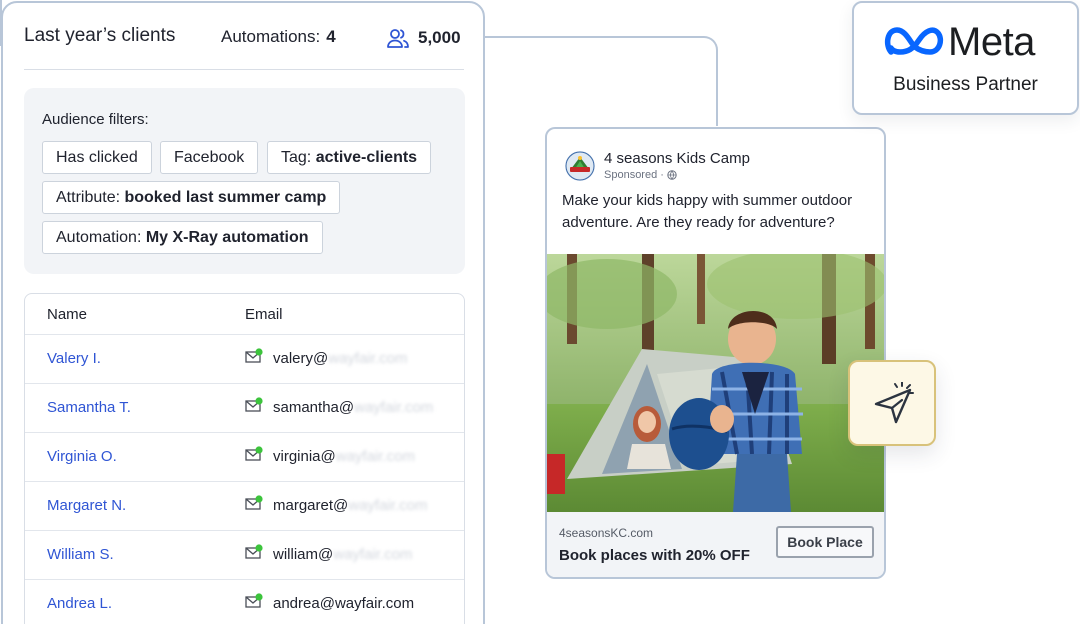 The image size is (1080, 624). I want to click on header-divider, so click(244, 69).